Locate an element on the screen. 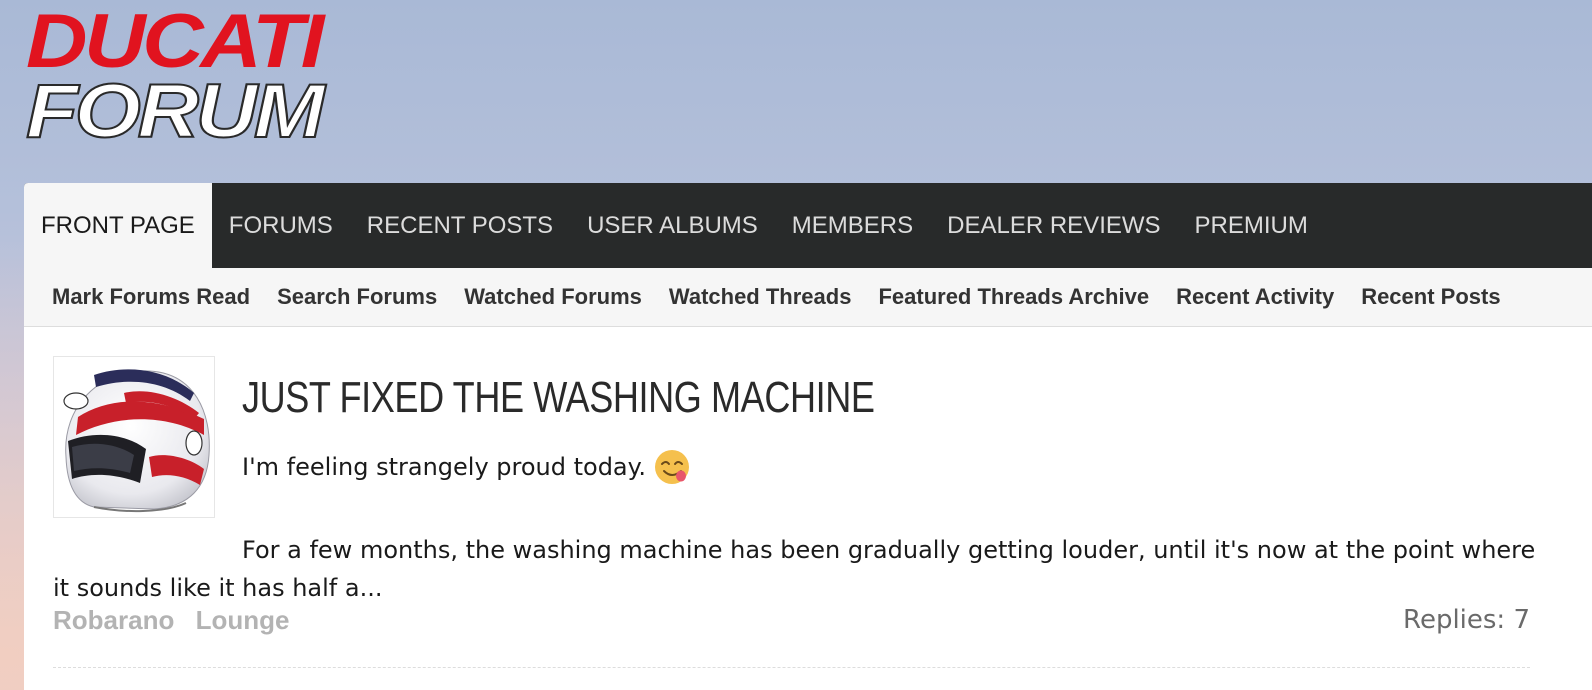  subnav-recent-posts: Recent Posts is located at coordinates (1430, 297).